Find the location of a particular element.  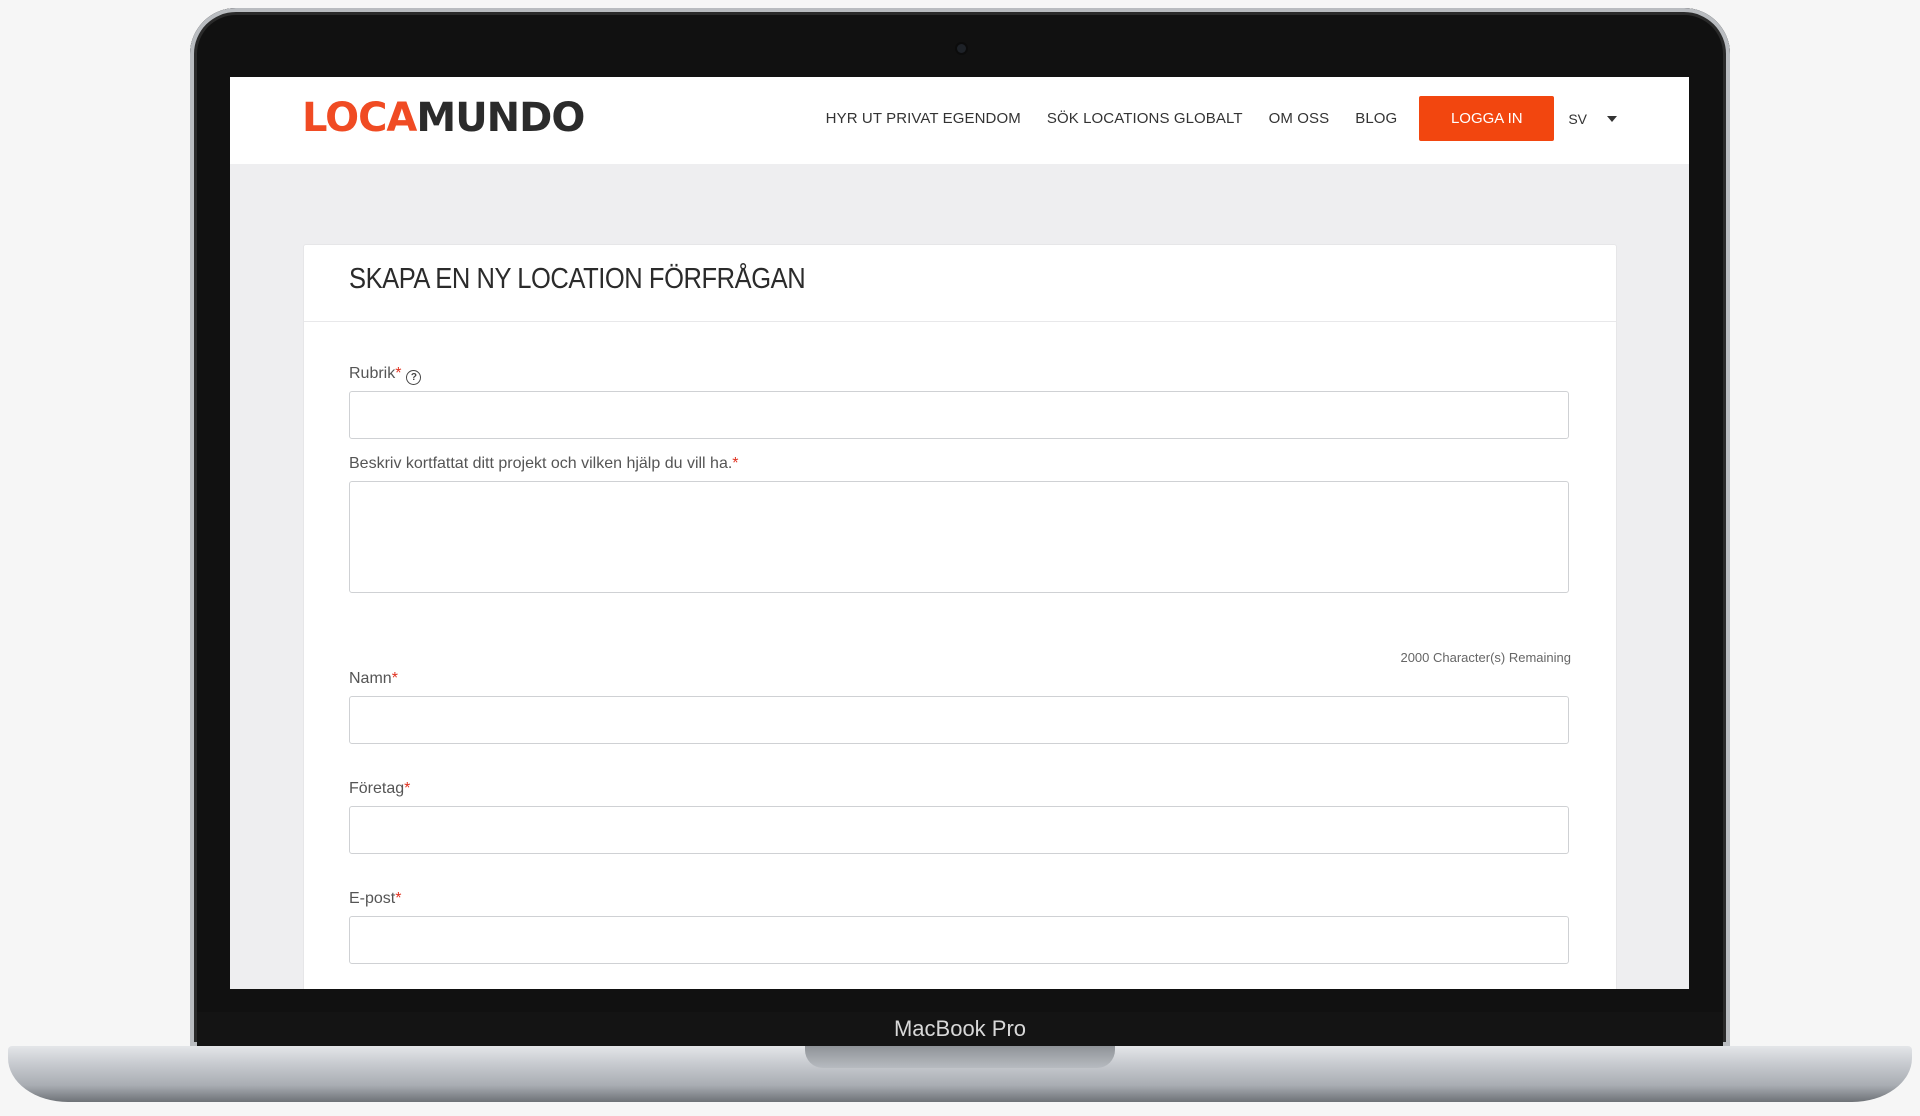

label-name-text: Namn is located at coordinates (370, 678).